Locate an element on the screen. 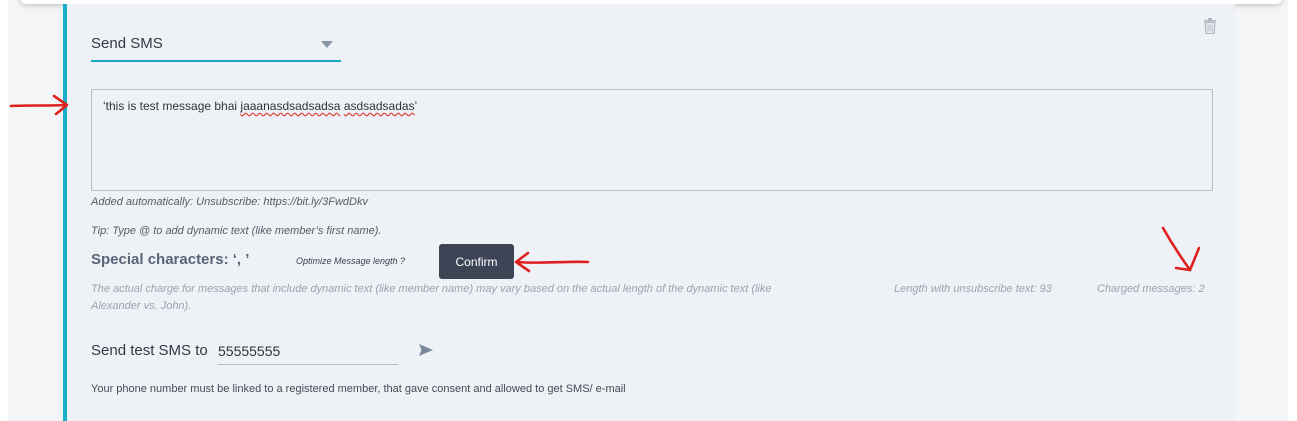  action-type-select: Send SMS is located at coordinates (216, 46).